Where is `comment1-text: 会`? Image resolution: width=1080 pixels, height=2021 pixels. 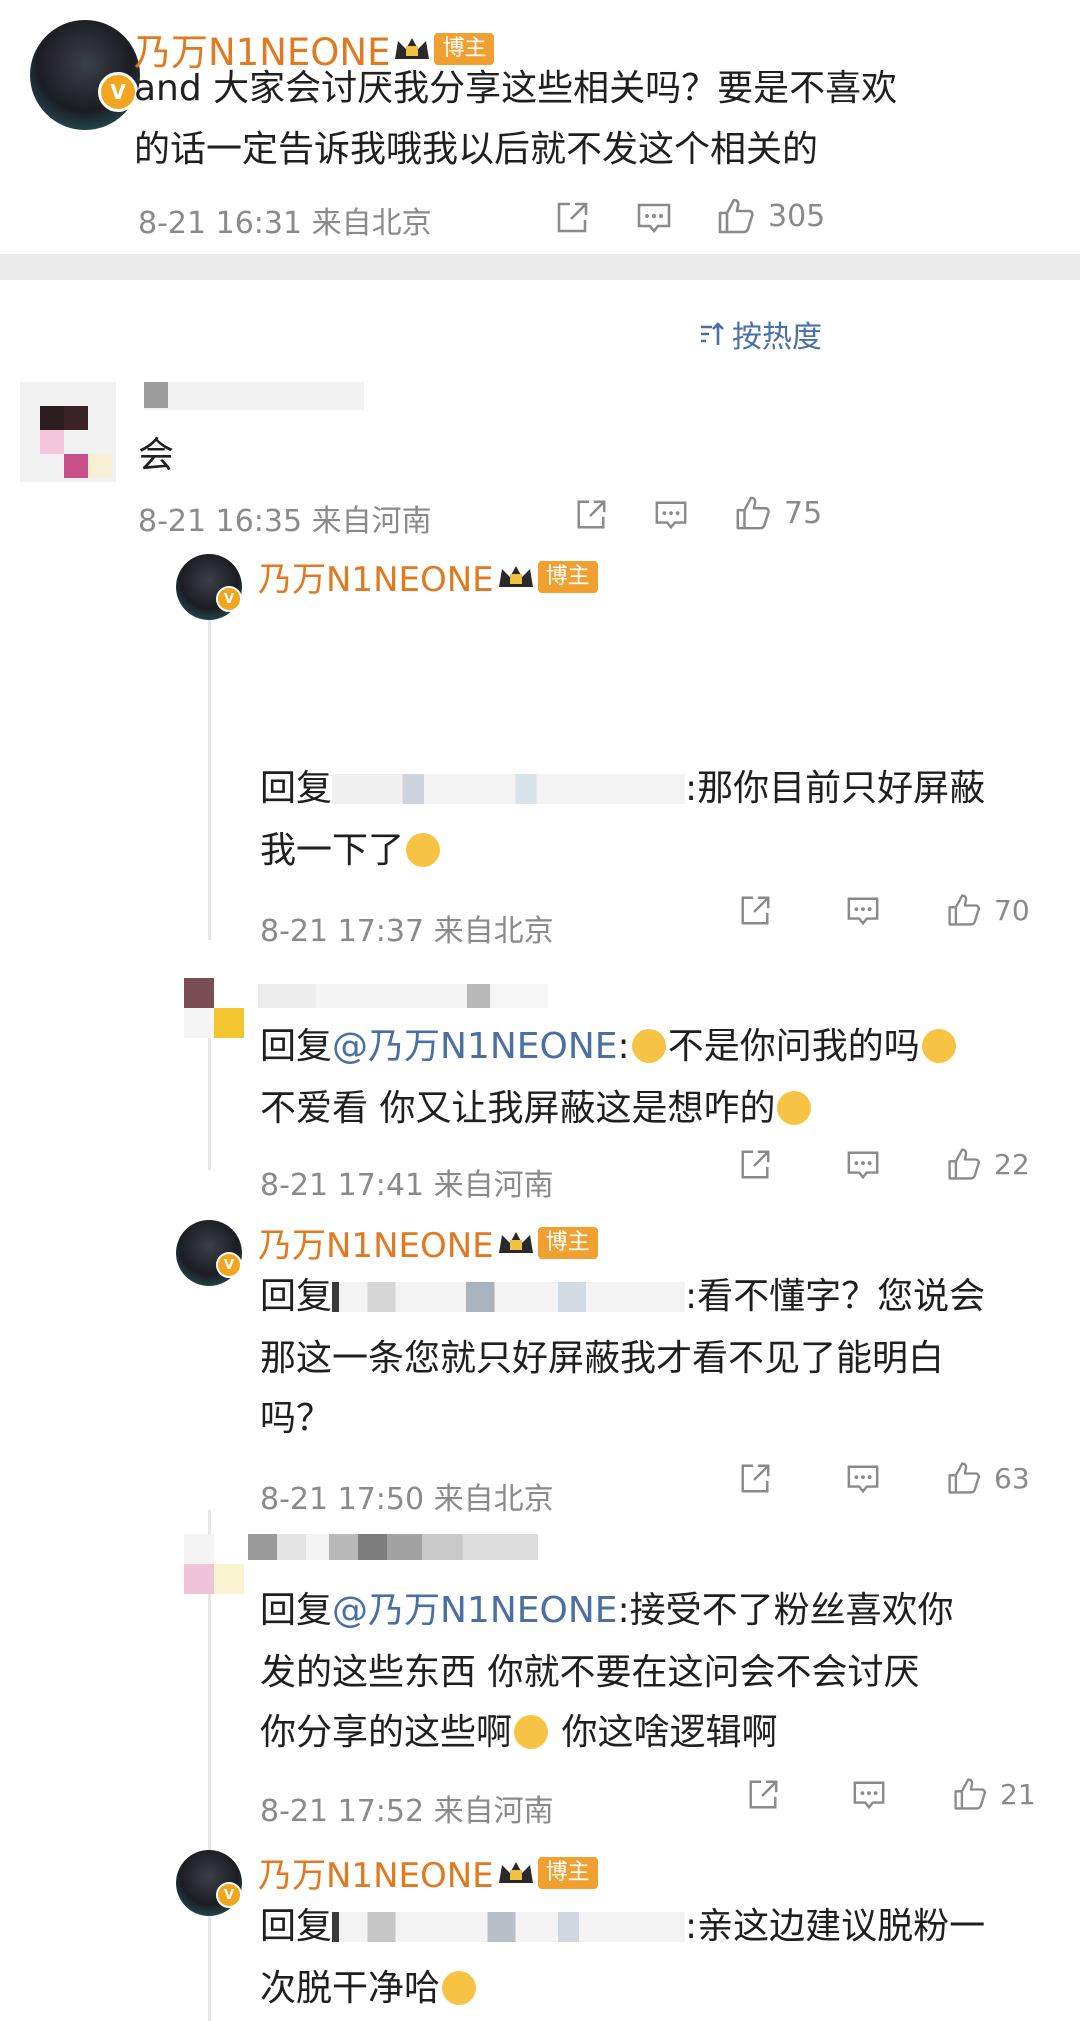 comment1-text: 会 is located at coordinates (156, 455).